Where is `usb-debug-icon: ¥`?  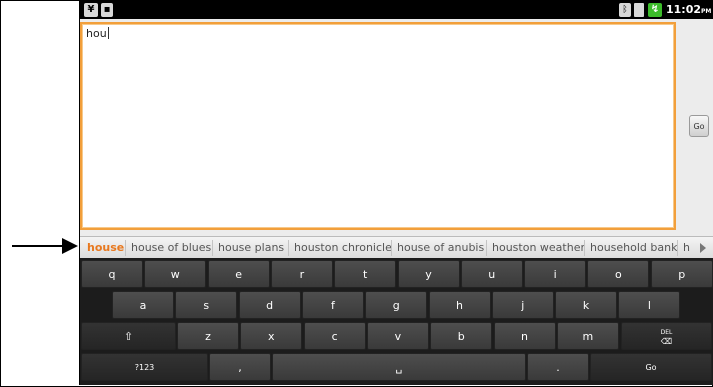
usb-debug-icon: ¥ is located at coordinates (91, 10).